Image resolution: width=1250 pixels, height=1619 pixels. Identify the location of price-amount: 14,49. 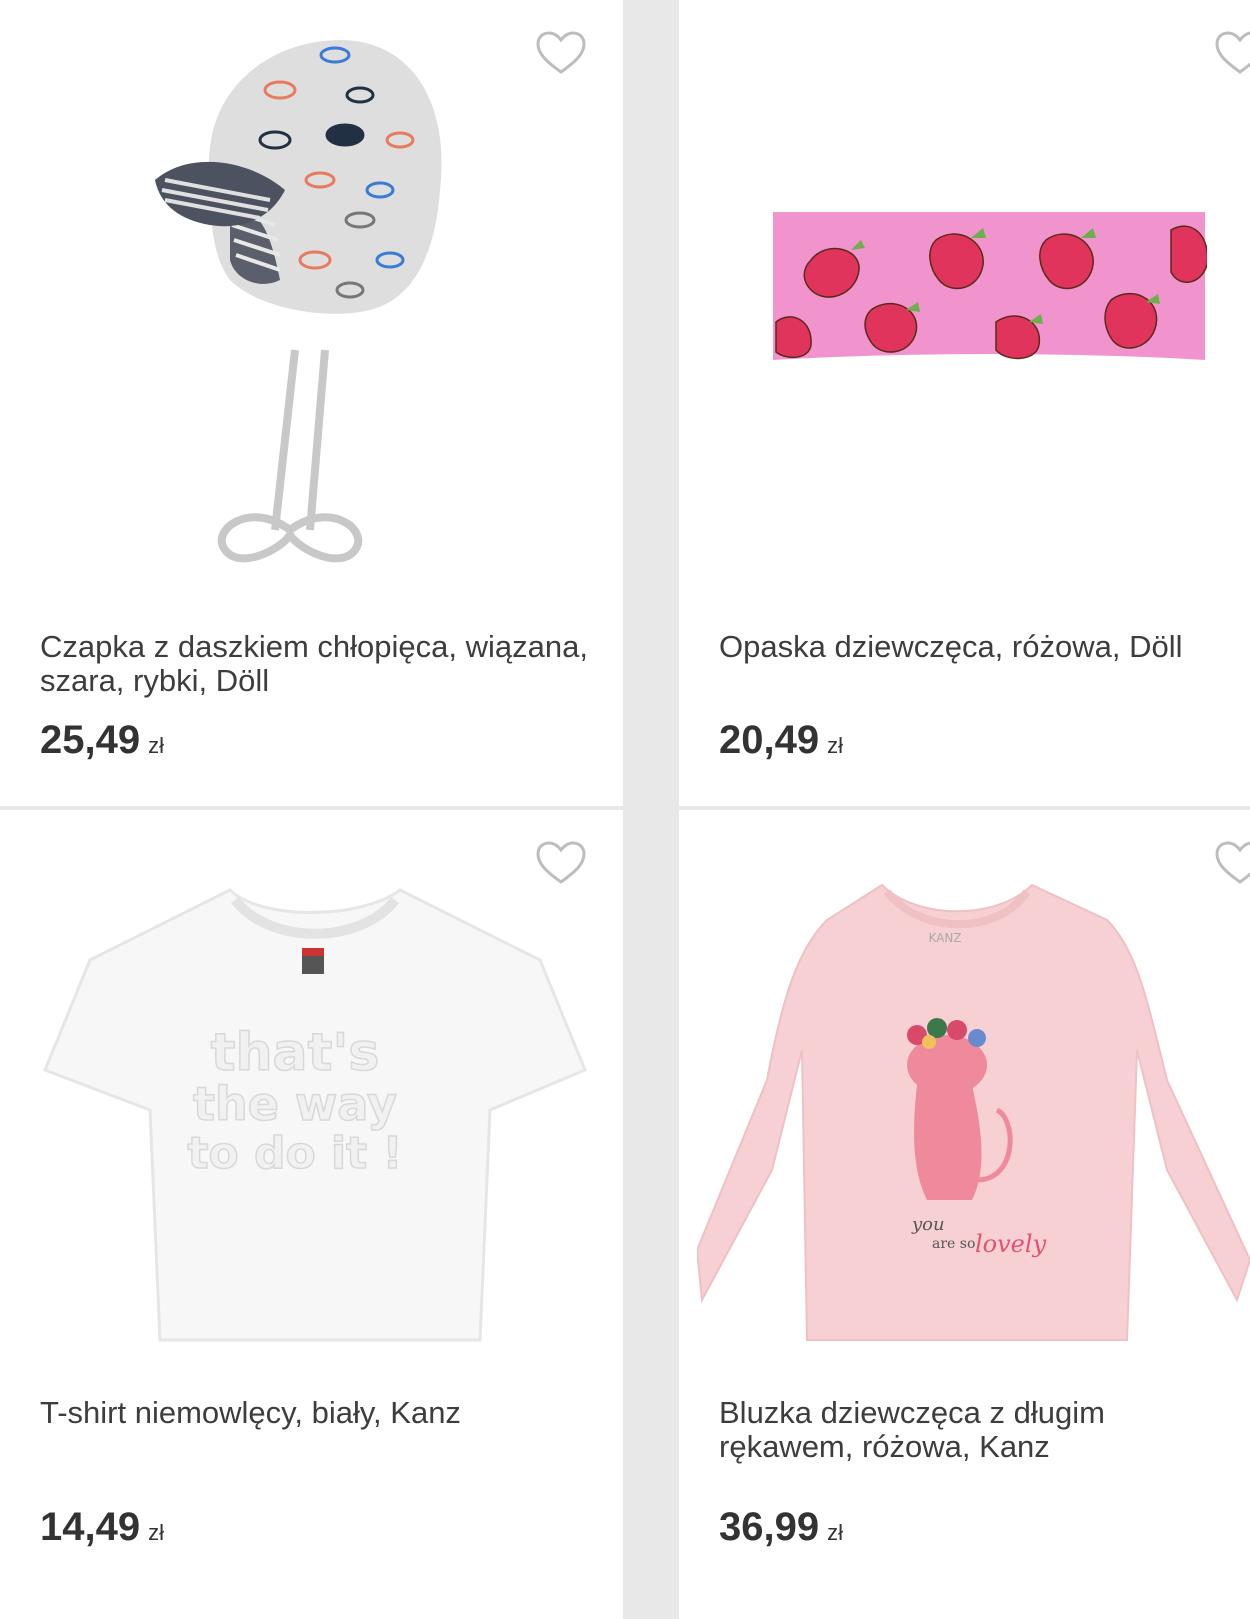
(90, 1527).